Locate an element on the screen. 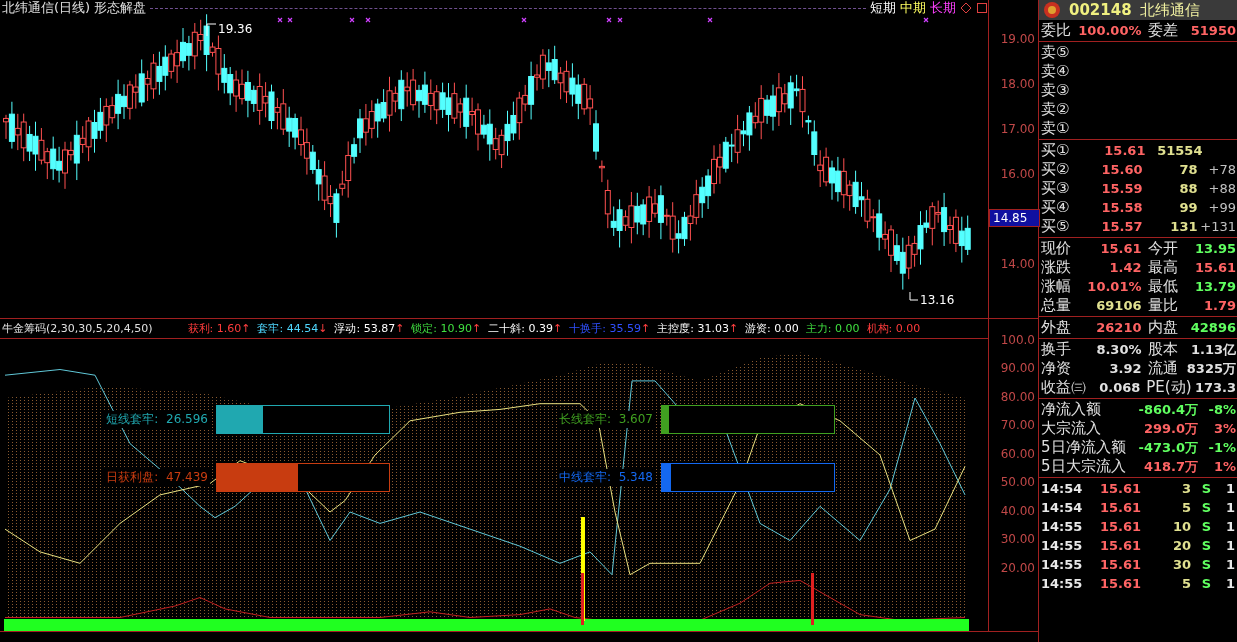 This screenshot has width=1237, height=642. flow-percent: 3% is located at coordinates (1224, 428).